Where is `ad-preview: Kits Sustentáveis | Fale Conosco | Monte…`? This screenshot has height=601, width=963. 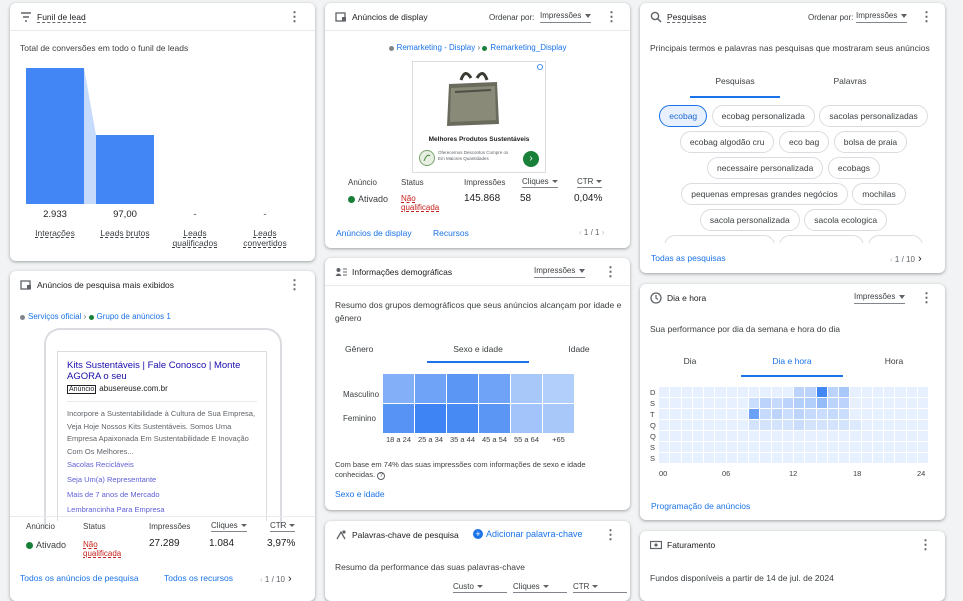 ad-preview: Kits Sustentáveis | Fale Conosco | Monte… is located at coordinates (162, 436).